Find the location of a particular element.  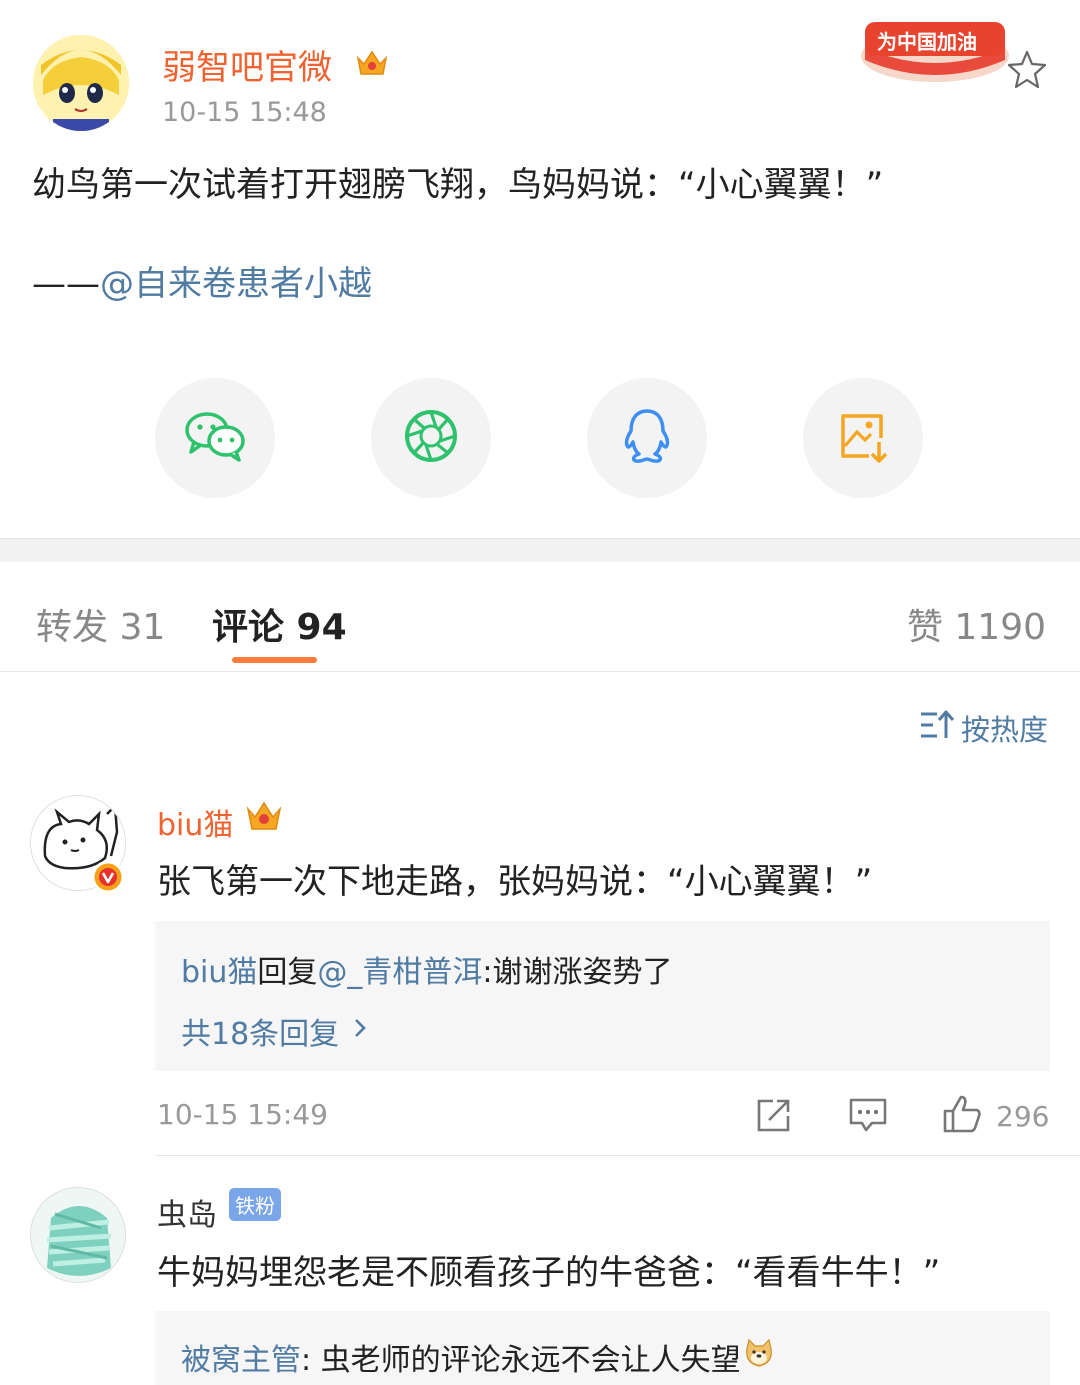

like-comment-button: 296 is located at coordinates (995, 1116).